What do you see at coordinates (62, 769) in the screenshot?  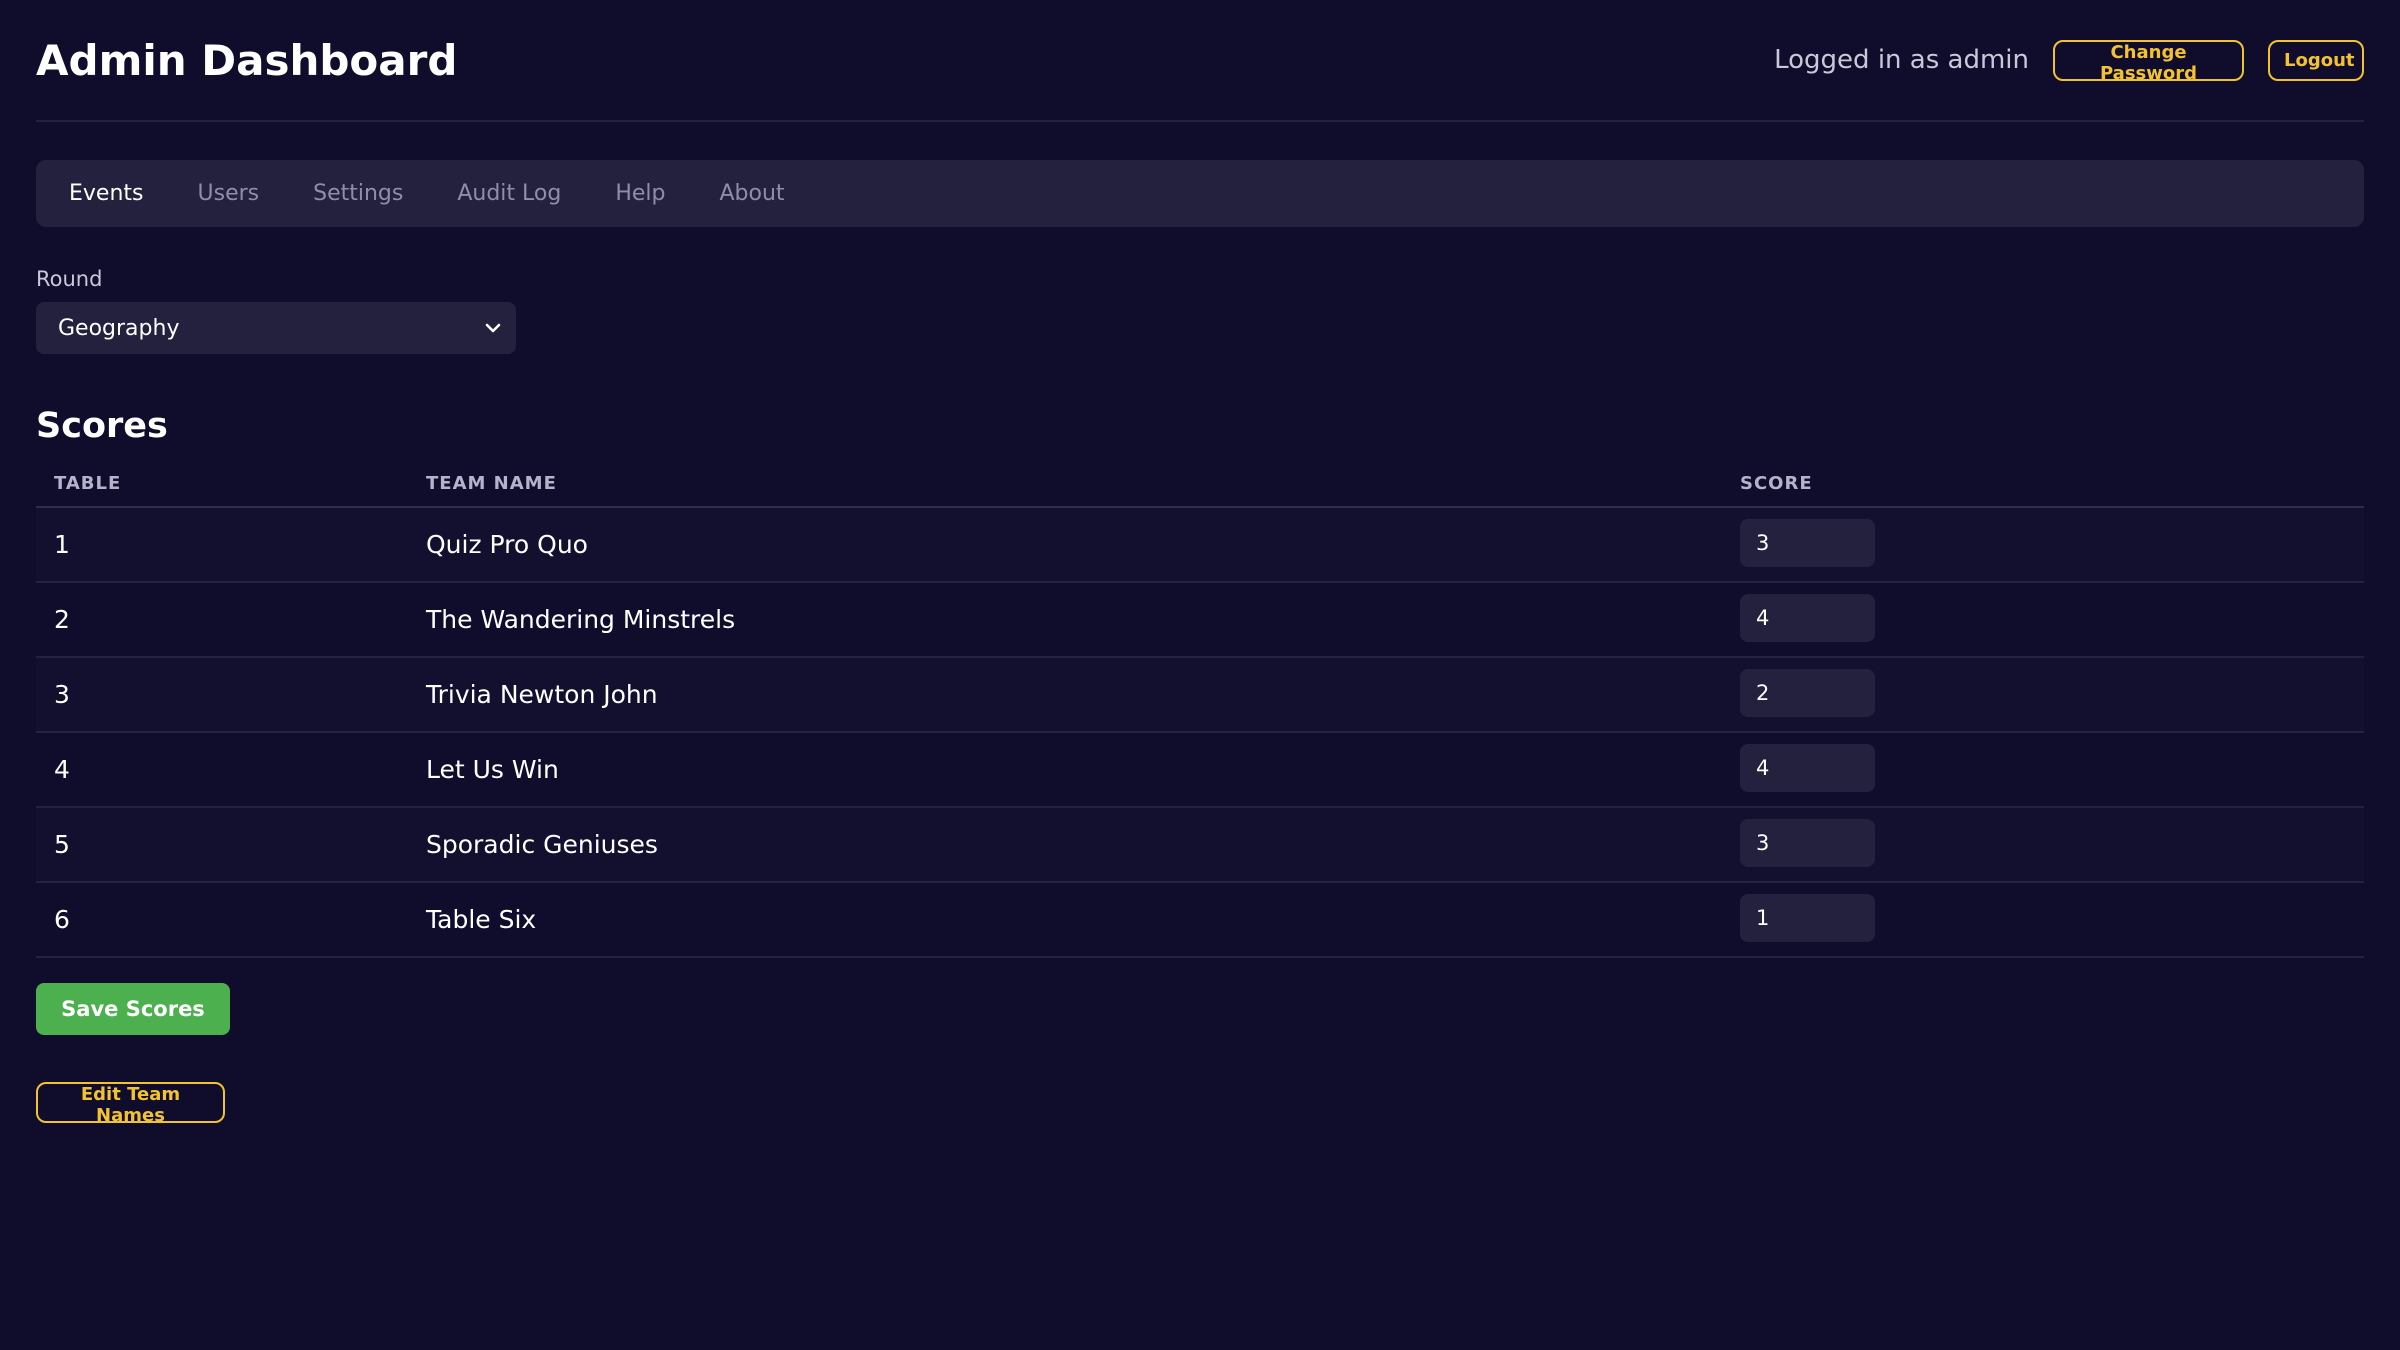 I see `table-number-cell: 4` at bounding box center [62, 769].